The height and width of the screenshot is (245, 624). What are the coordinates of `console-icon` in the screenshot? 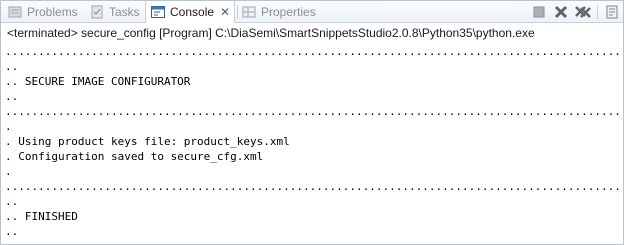 It's located at (158, 12).